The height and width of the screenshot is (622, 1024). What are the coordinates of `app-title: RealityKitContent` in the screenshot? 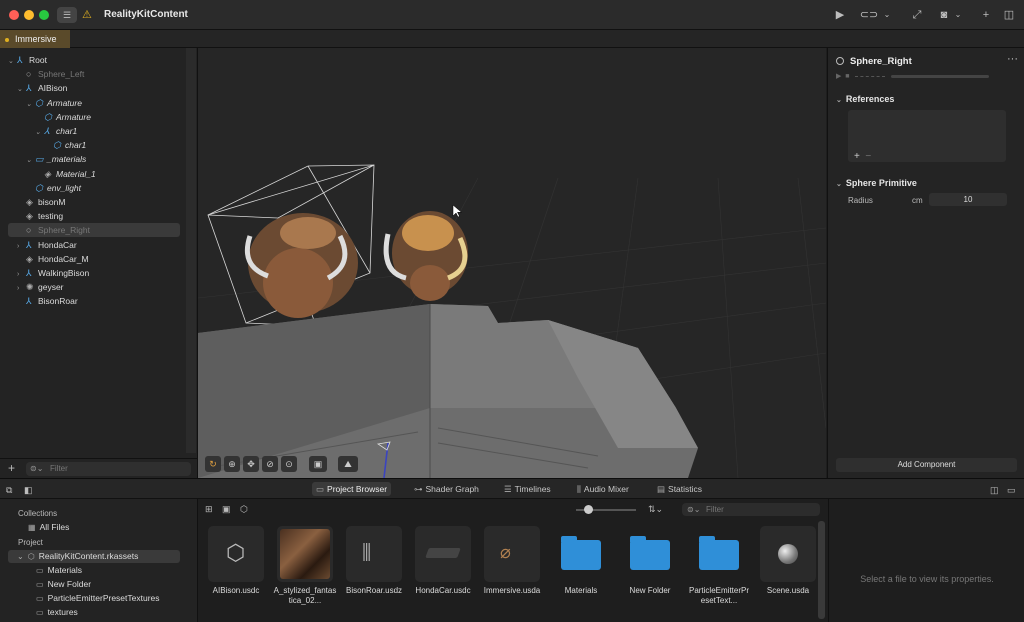 It's located at (146, 14).